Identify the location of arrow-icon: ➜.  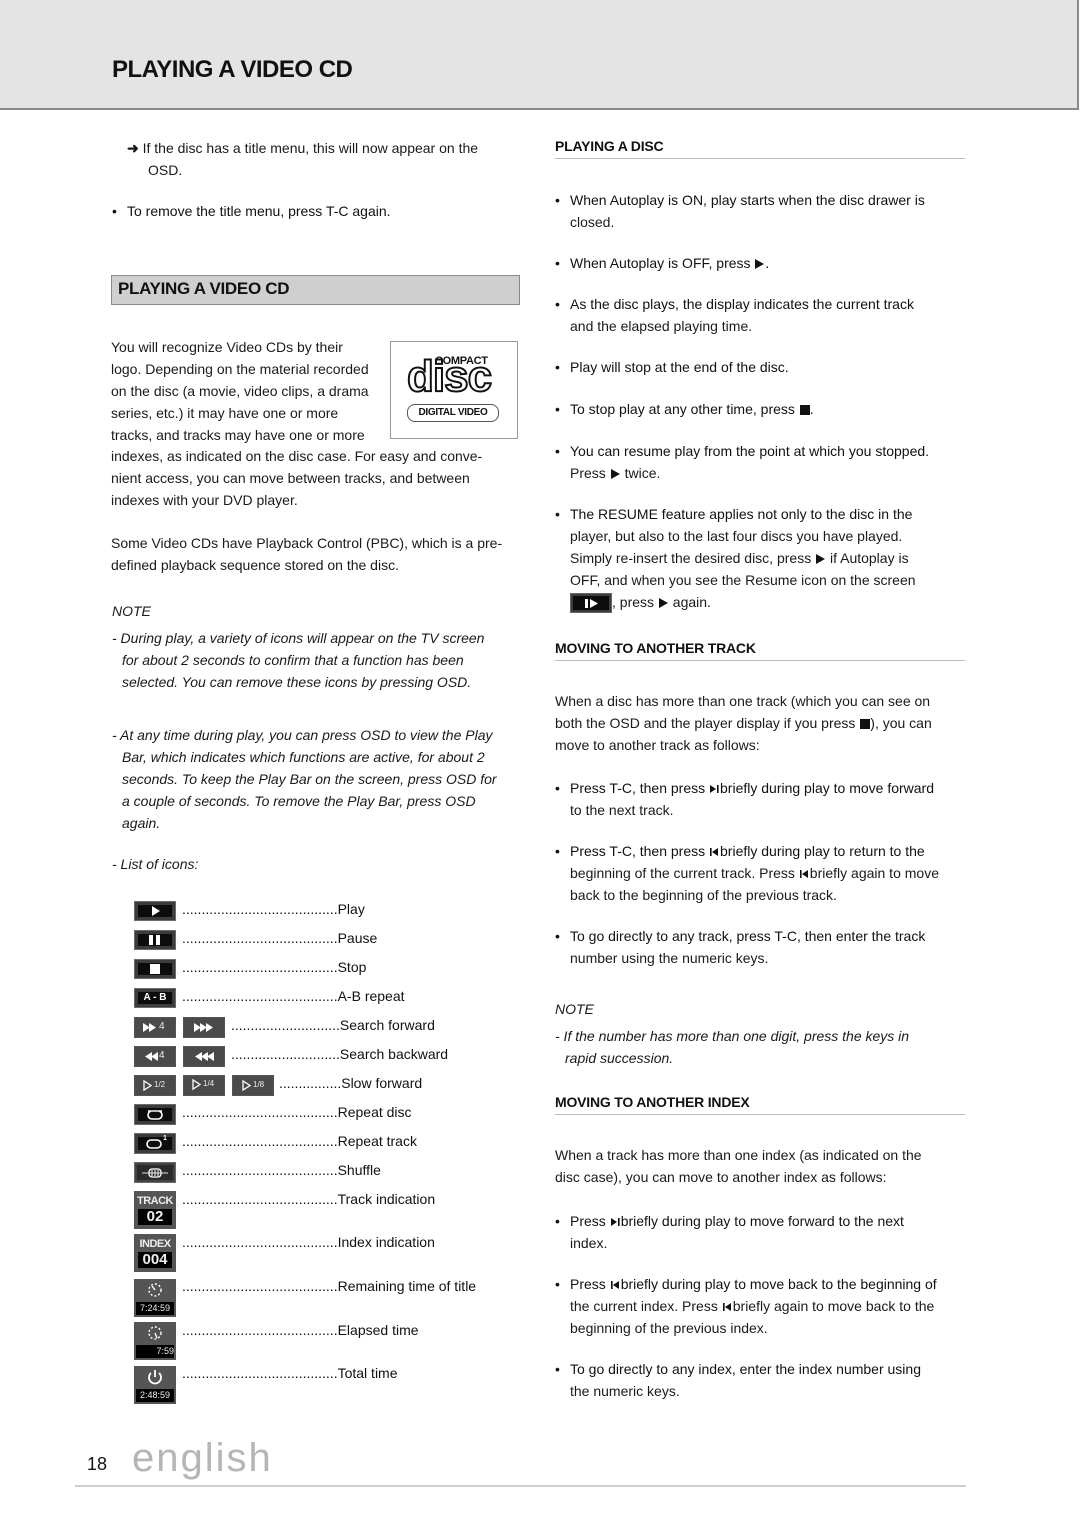
(133, 148).